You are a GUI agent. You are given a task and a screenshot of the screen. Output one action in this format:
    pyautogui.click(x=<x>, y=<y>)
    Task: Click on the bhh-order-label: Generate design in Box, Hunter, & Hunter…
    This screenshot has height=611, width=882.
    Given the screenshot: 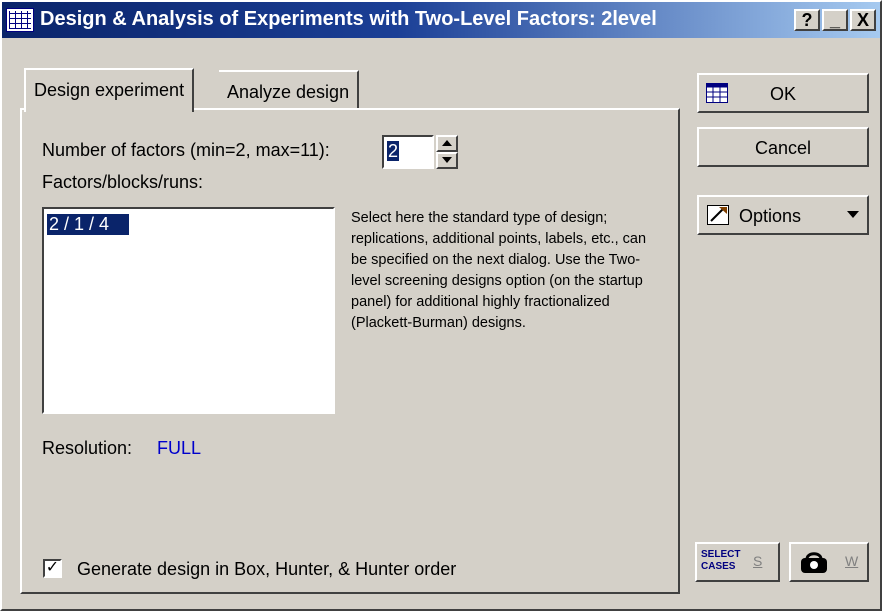 What is the action you would take?
    pyautogui.click(x=266, y=569)
    